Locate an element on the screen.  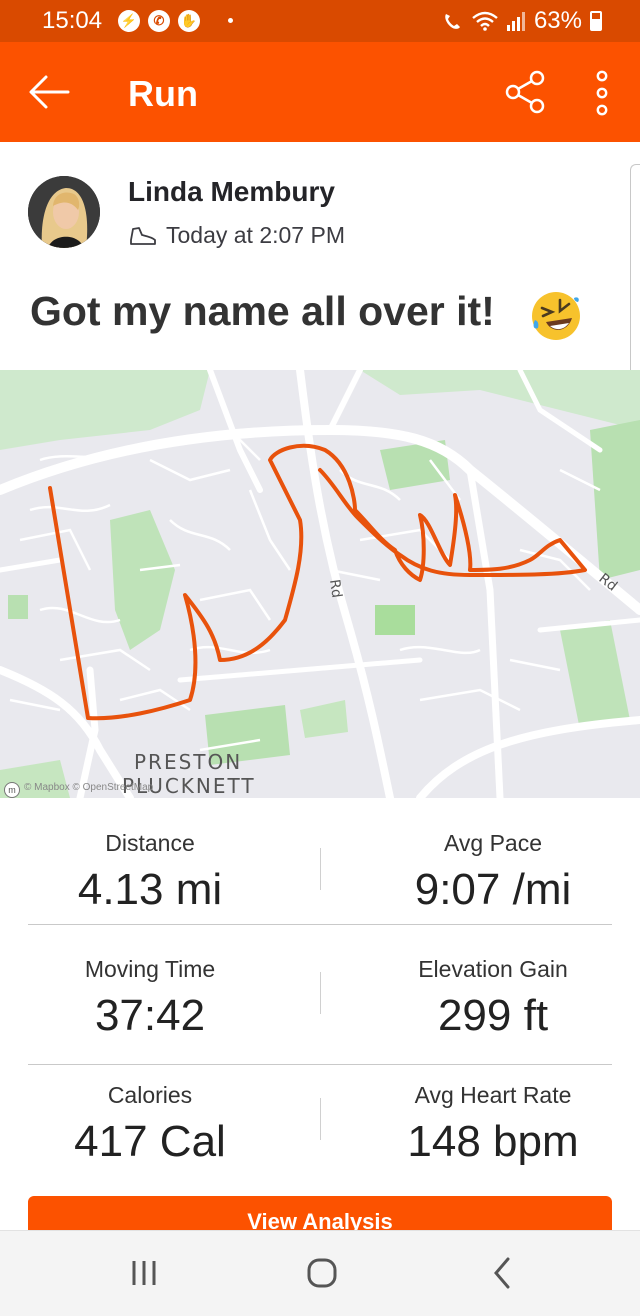
wifi-calling-icon is located at coordinates (452, 21).